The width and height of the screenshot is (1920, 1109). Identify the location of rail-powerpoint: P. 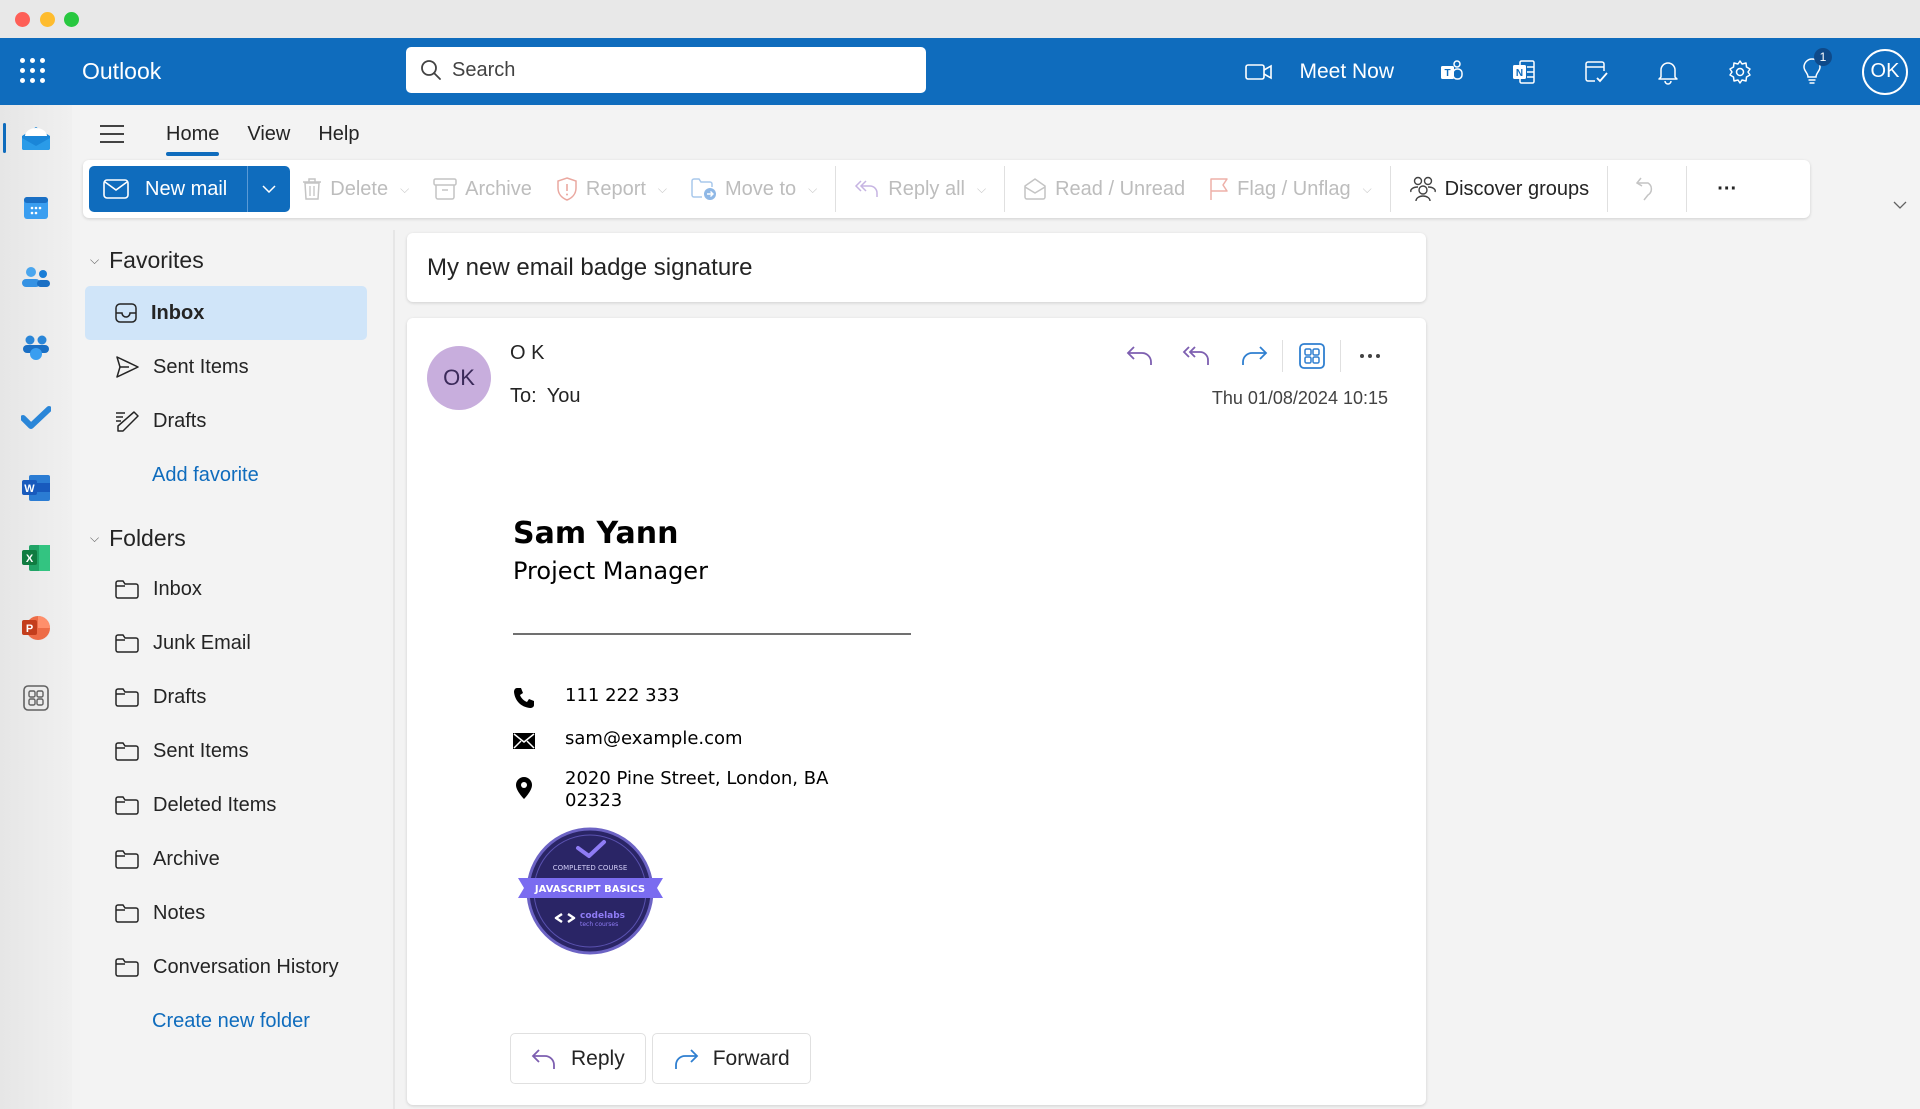
(36, 628).